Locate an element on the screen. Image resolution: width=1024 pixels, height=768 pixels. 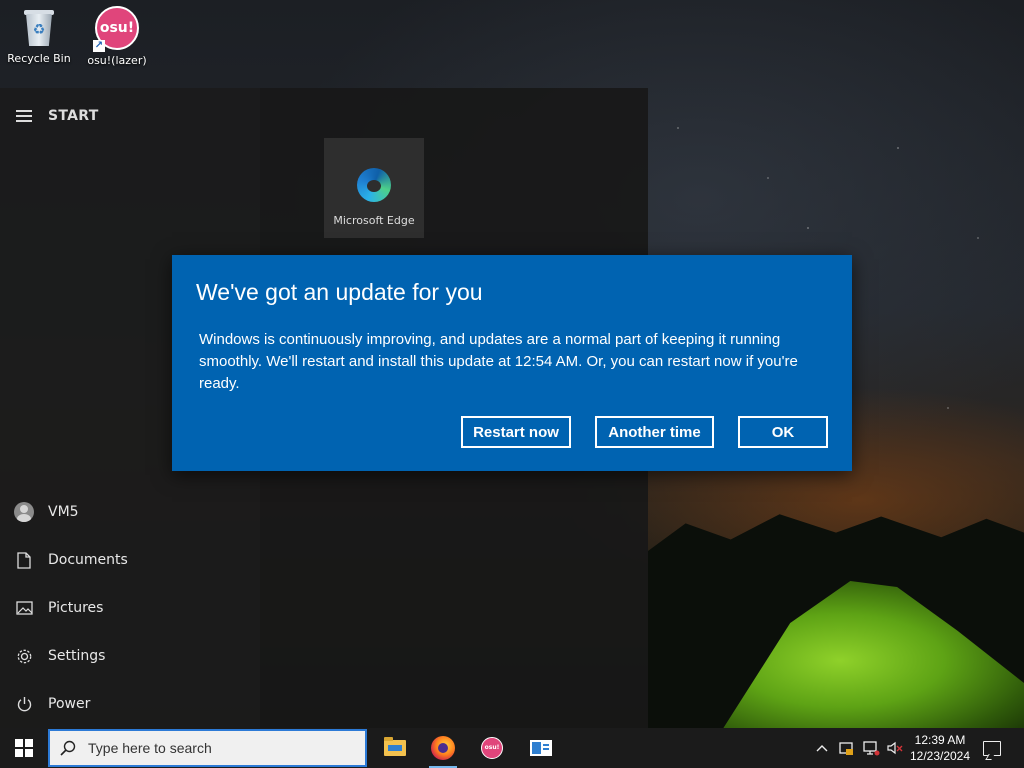
file-explorer-icon is located at coordinates (395, 746).